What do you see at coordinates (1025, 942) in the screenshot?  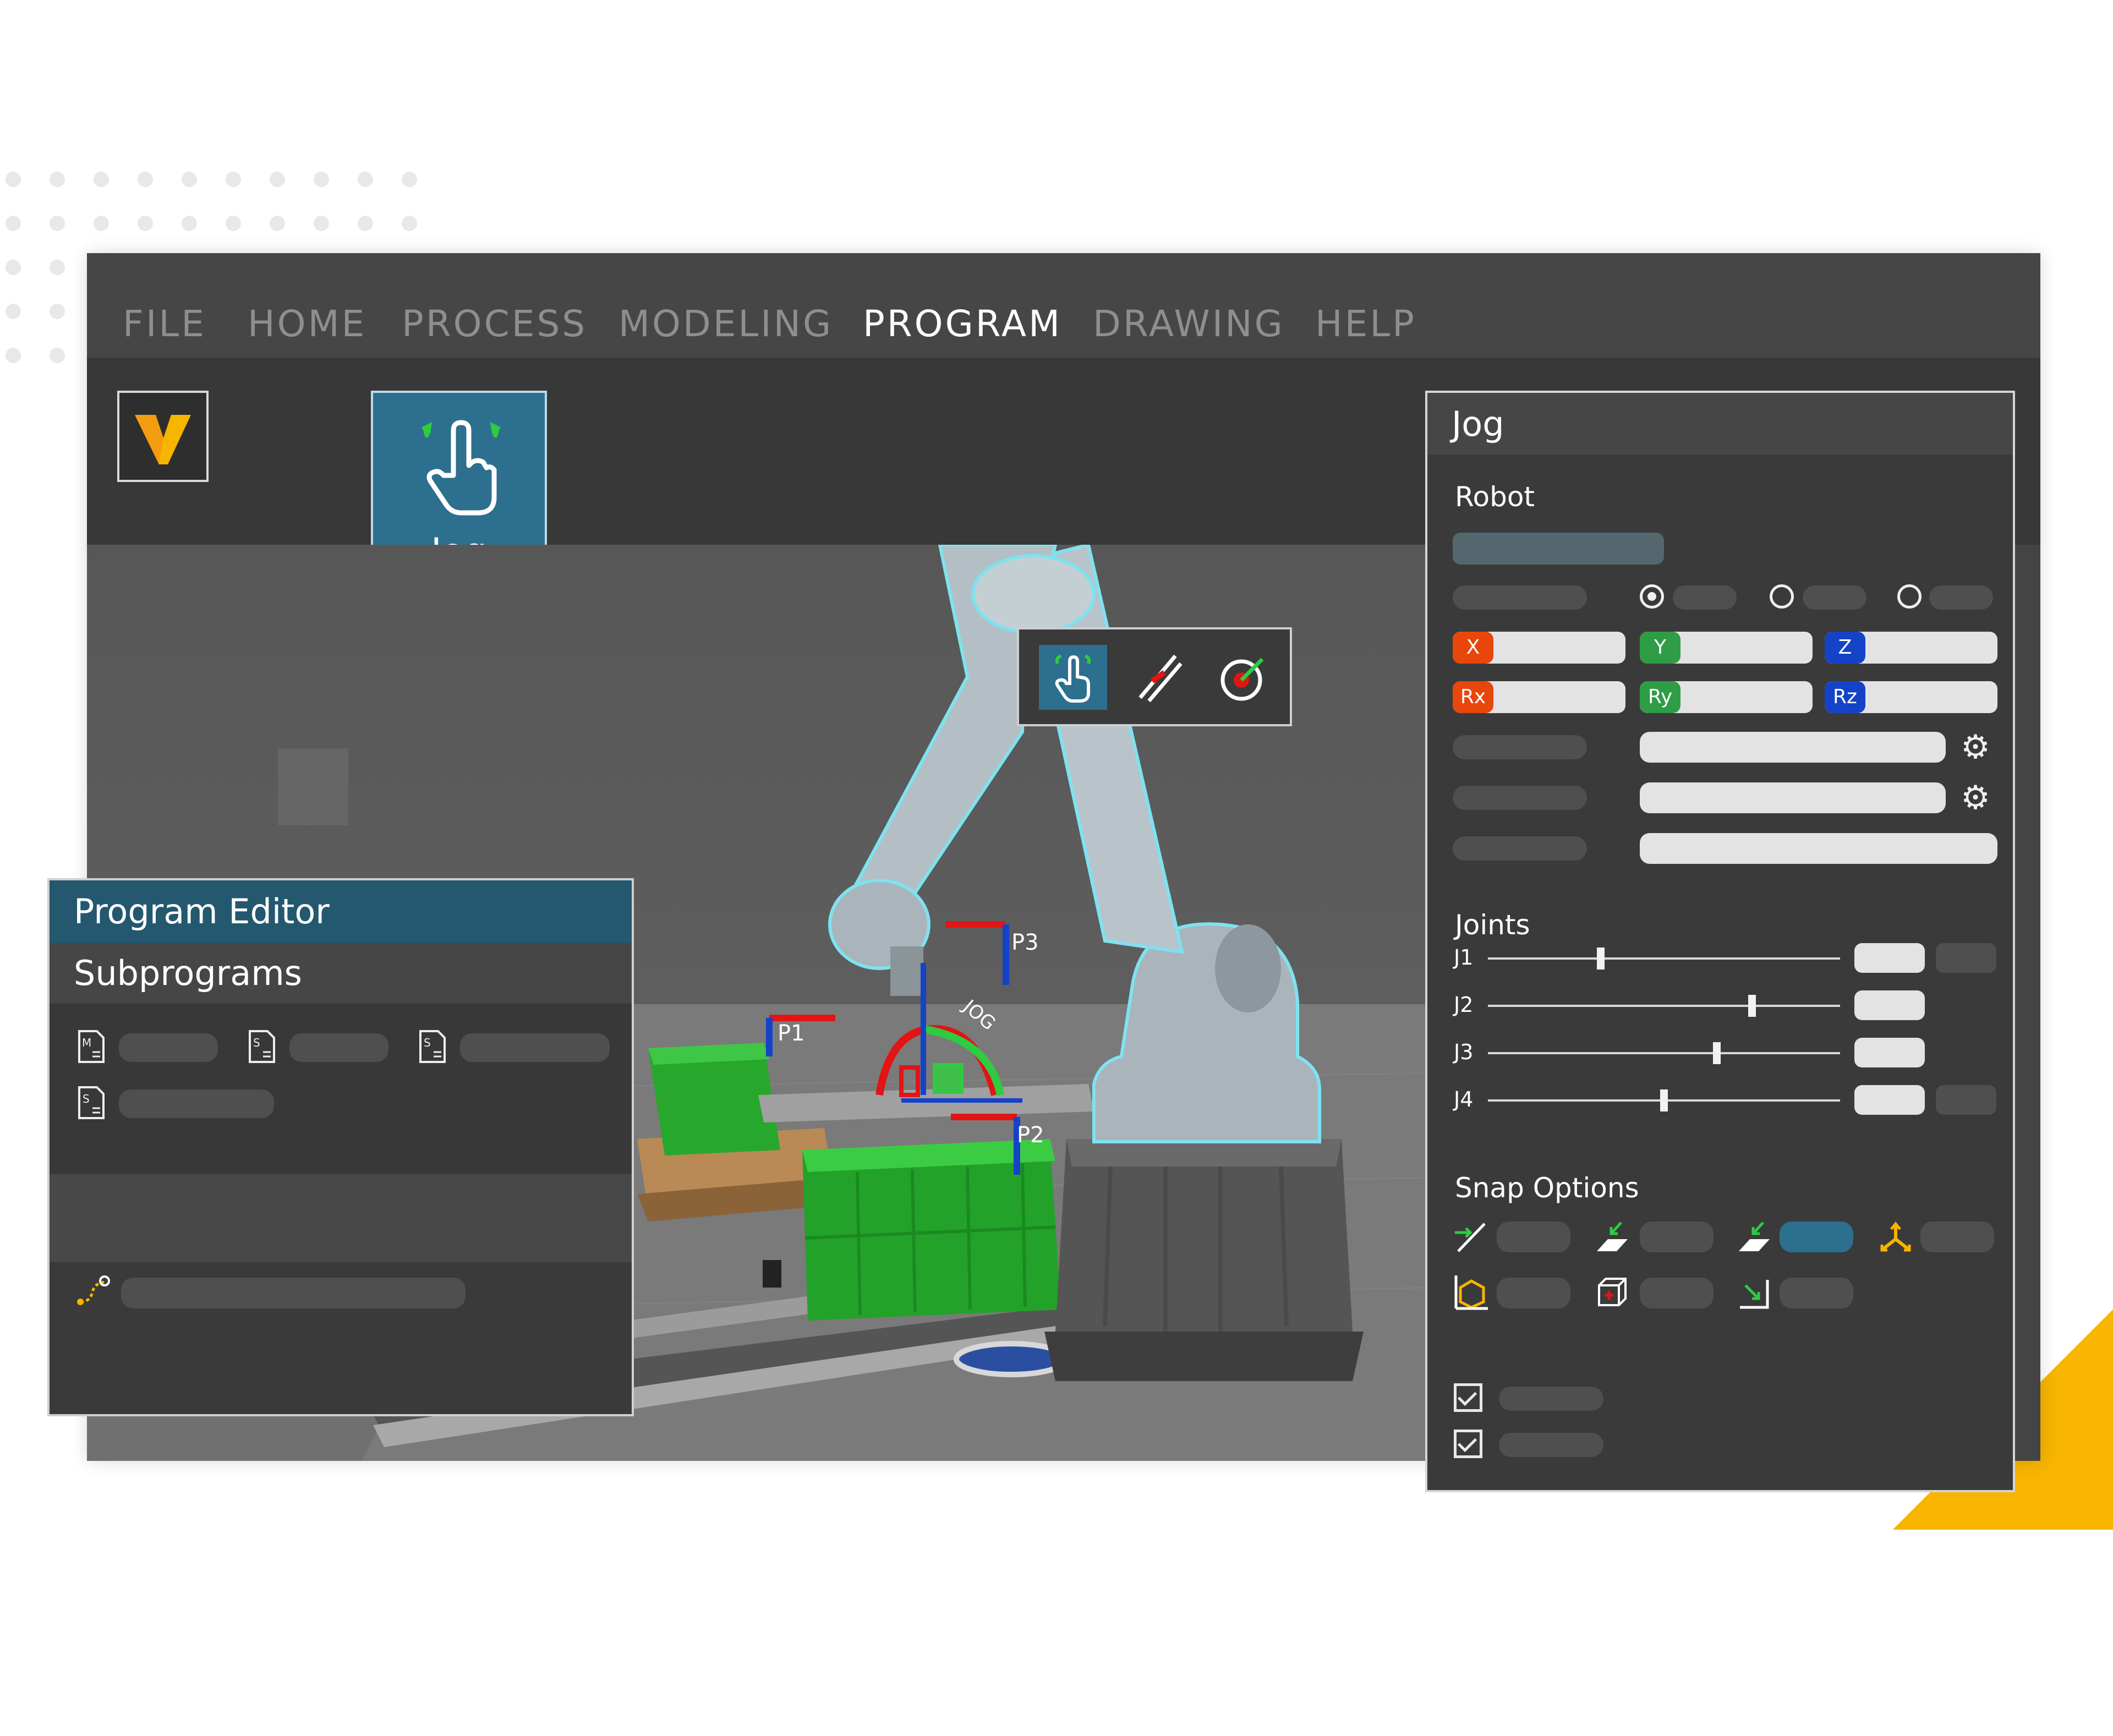 I see `point-label-p3: P3` at bounding box center [1025, 942].